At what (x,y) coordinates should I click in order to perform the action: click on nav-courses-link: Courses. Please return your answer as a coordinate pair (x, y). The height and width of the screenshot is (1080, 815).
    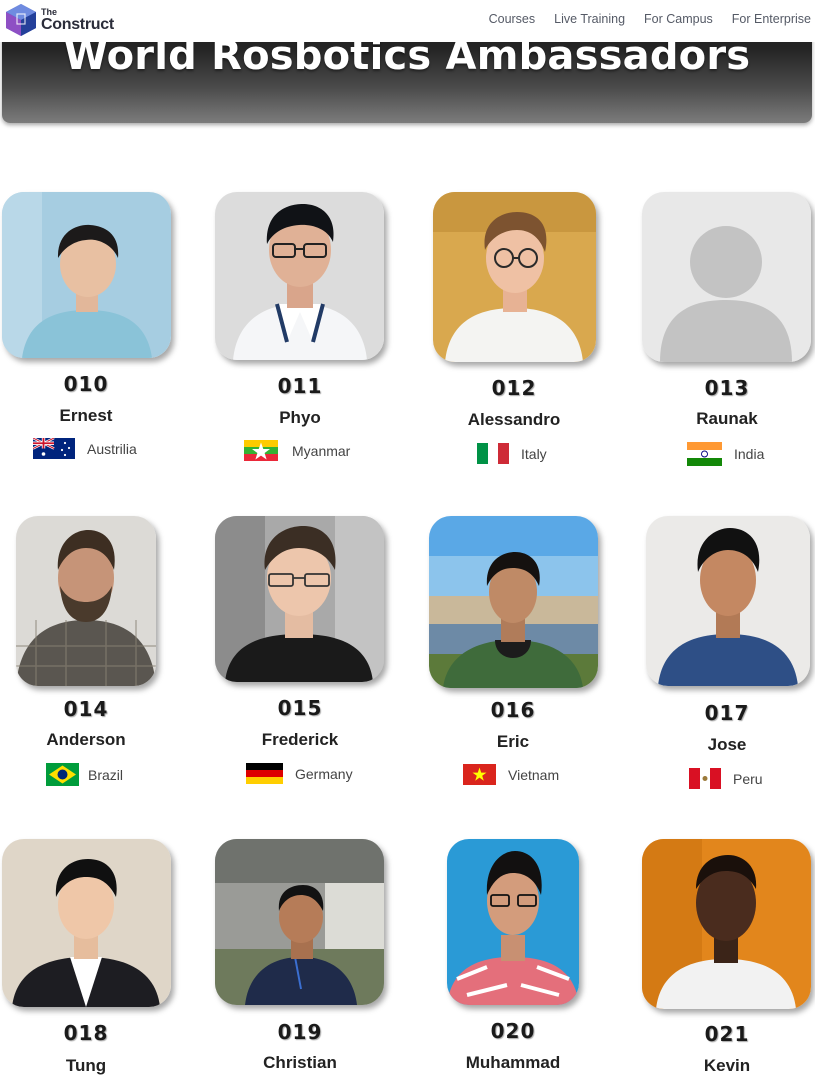
    Looking at the image, I should click on (503, 19).